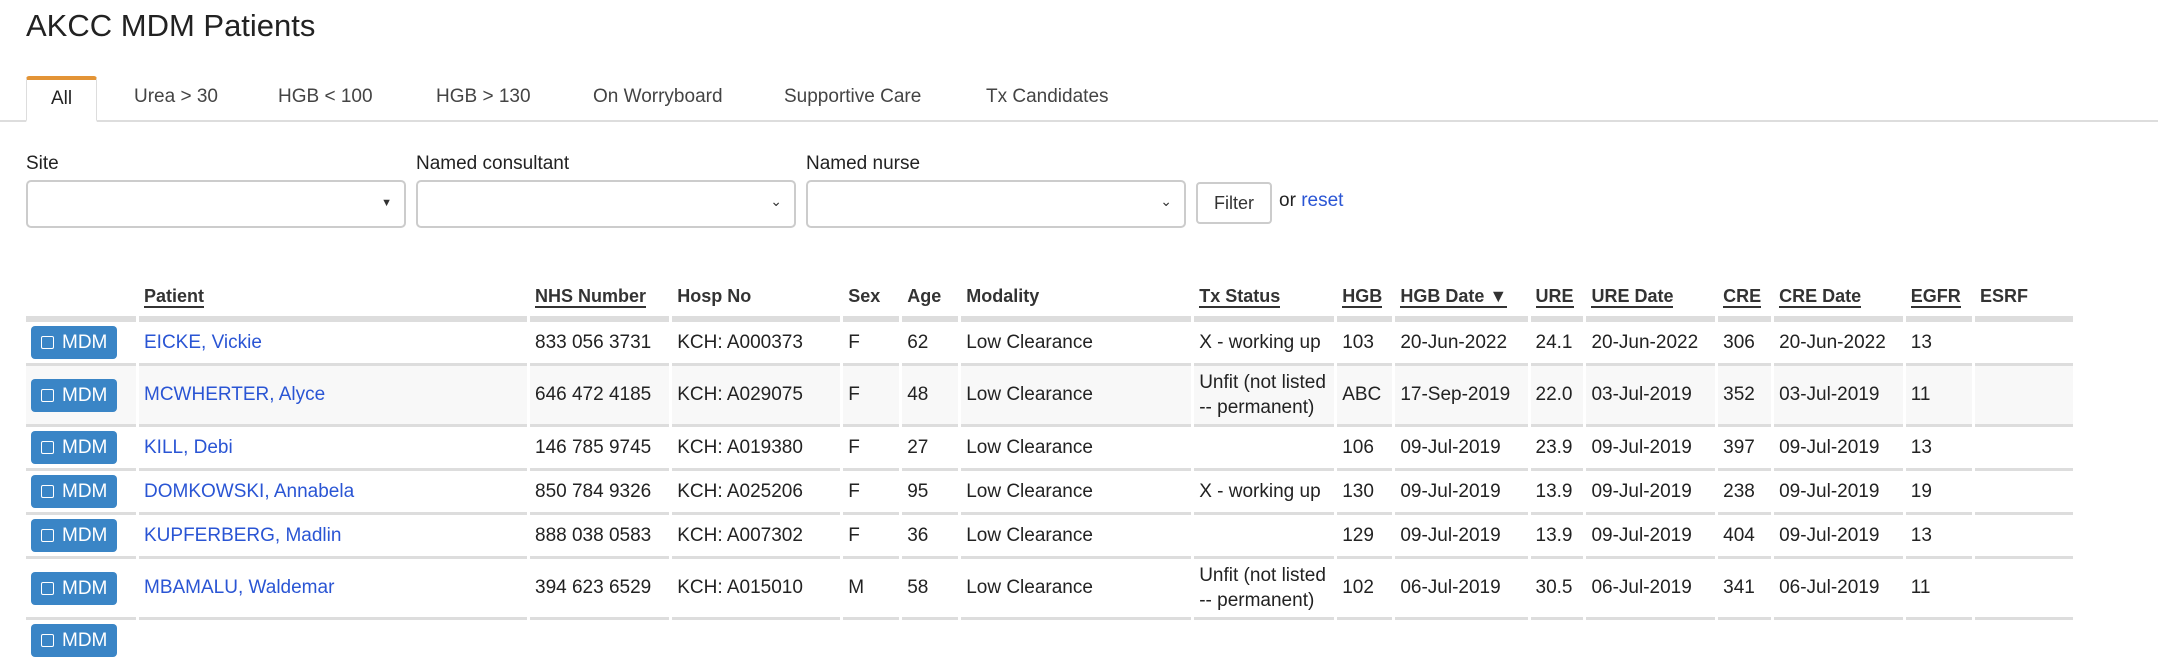 The height and width of the screenshot is (661, 2158). Describe the element at coordinates (62, 99) in the screenshot. I see `tab-all: All` at that location.